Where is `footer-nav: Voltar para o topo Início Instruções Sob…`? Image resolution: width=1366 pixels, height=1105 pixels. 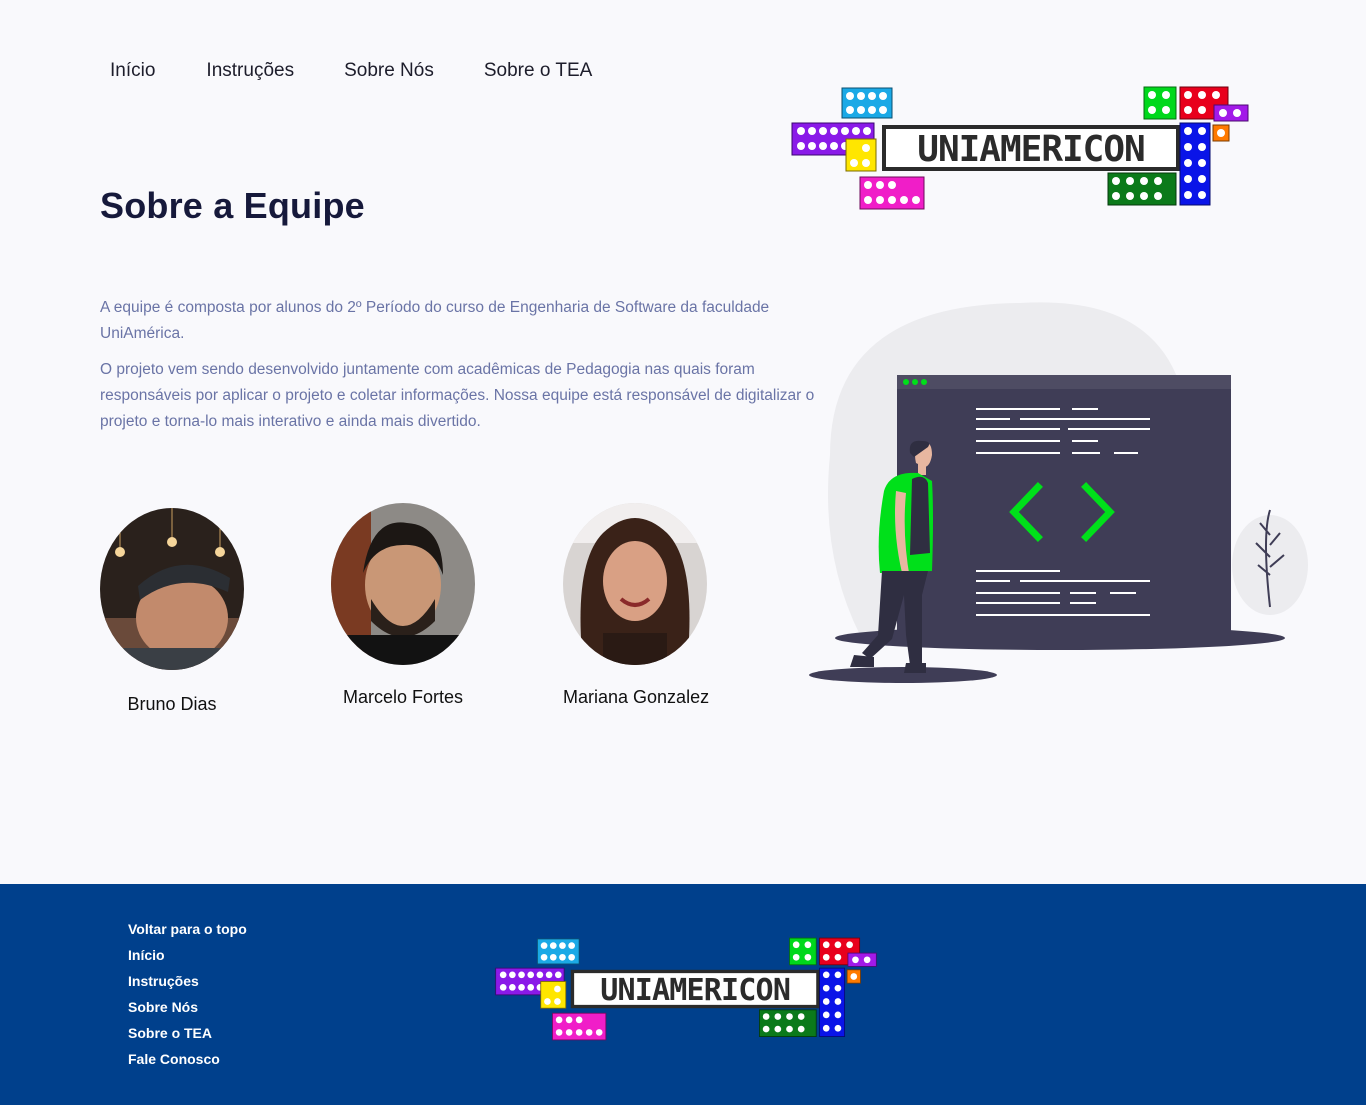 footer-nav: Voltar para o topo Início Instruções Sob… is located at coordinates (187, 994).